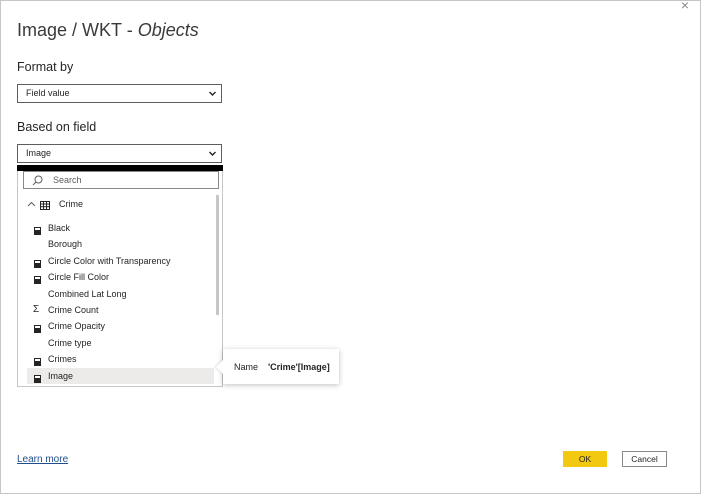 The image size is (701, 494). What do you see at coordinates (168, 30) in the screenshot?
I see `dialog-title-section: Objects` at bounding box center [168, 30].